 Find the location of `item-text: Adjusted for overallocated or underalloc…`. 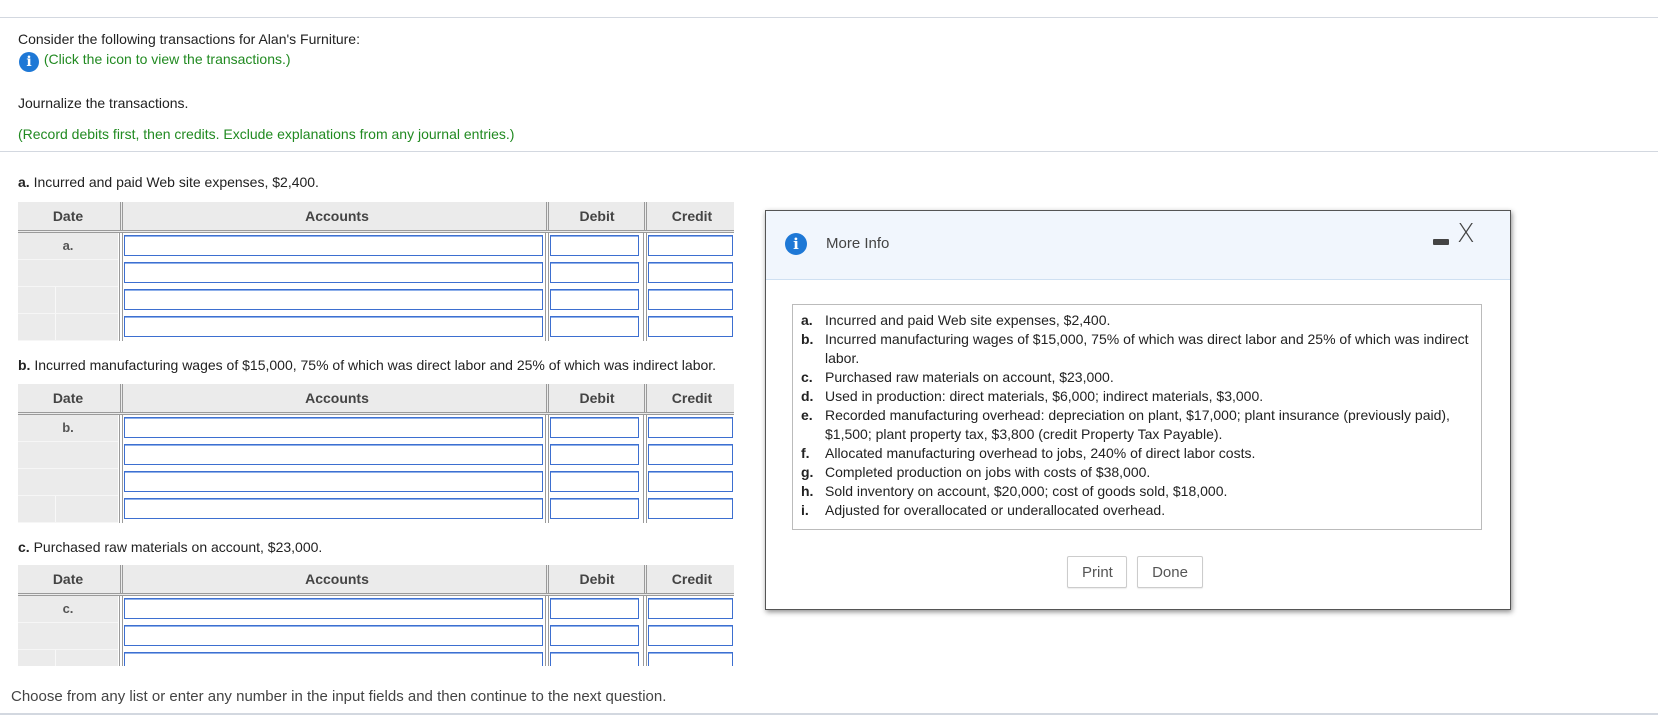

item-text: Adjusted for overallocated or underalloc… is located at coordinates (995, 510).